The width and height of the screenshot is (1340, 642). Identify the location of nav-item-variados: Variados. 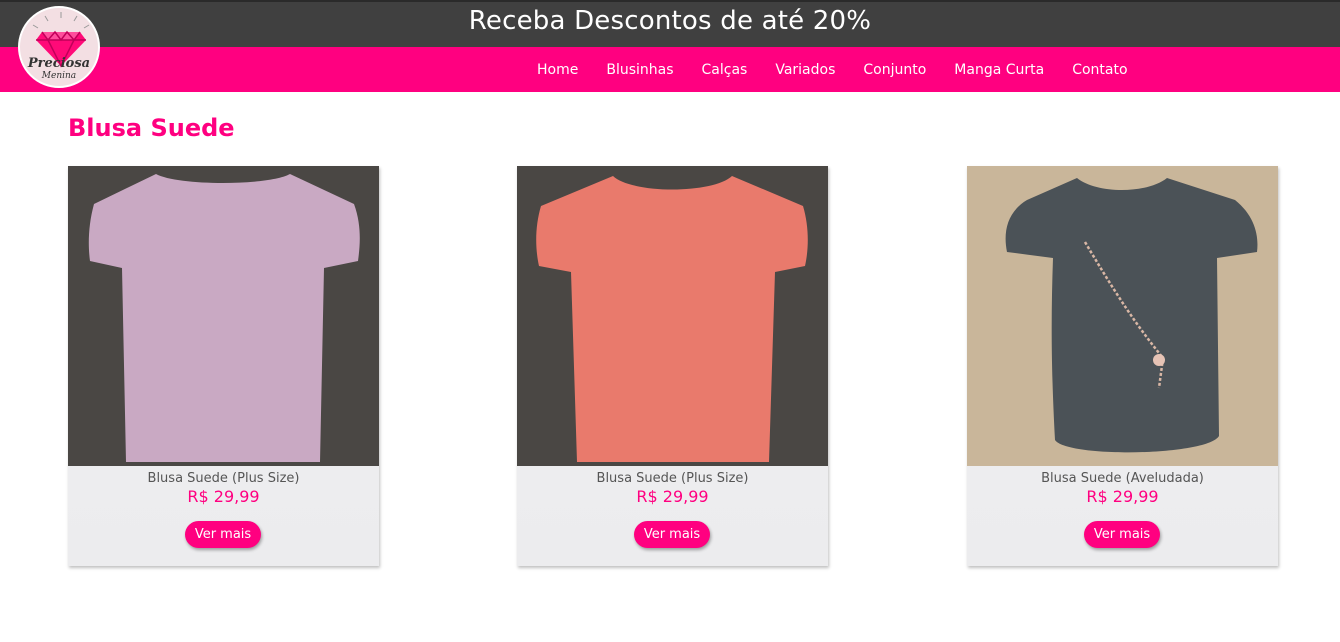
(805, 70).